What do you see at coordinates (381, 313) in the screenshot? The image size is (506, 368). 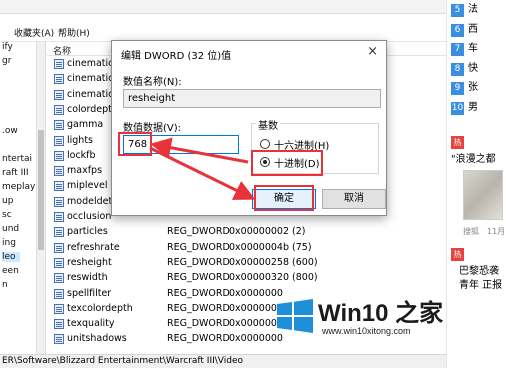 I see `watermark-title: Win10 之家` at bounding box center [381, 313].